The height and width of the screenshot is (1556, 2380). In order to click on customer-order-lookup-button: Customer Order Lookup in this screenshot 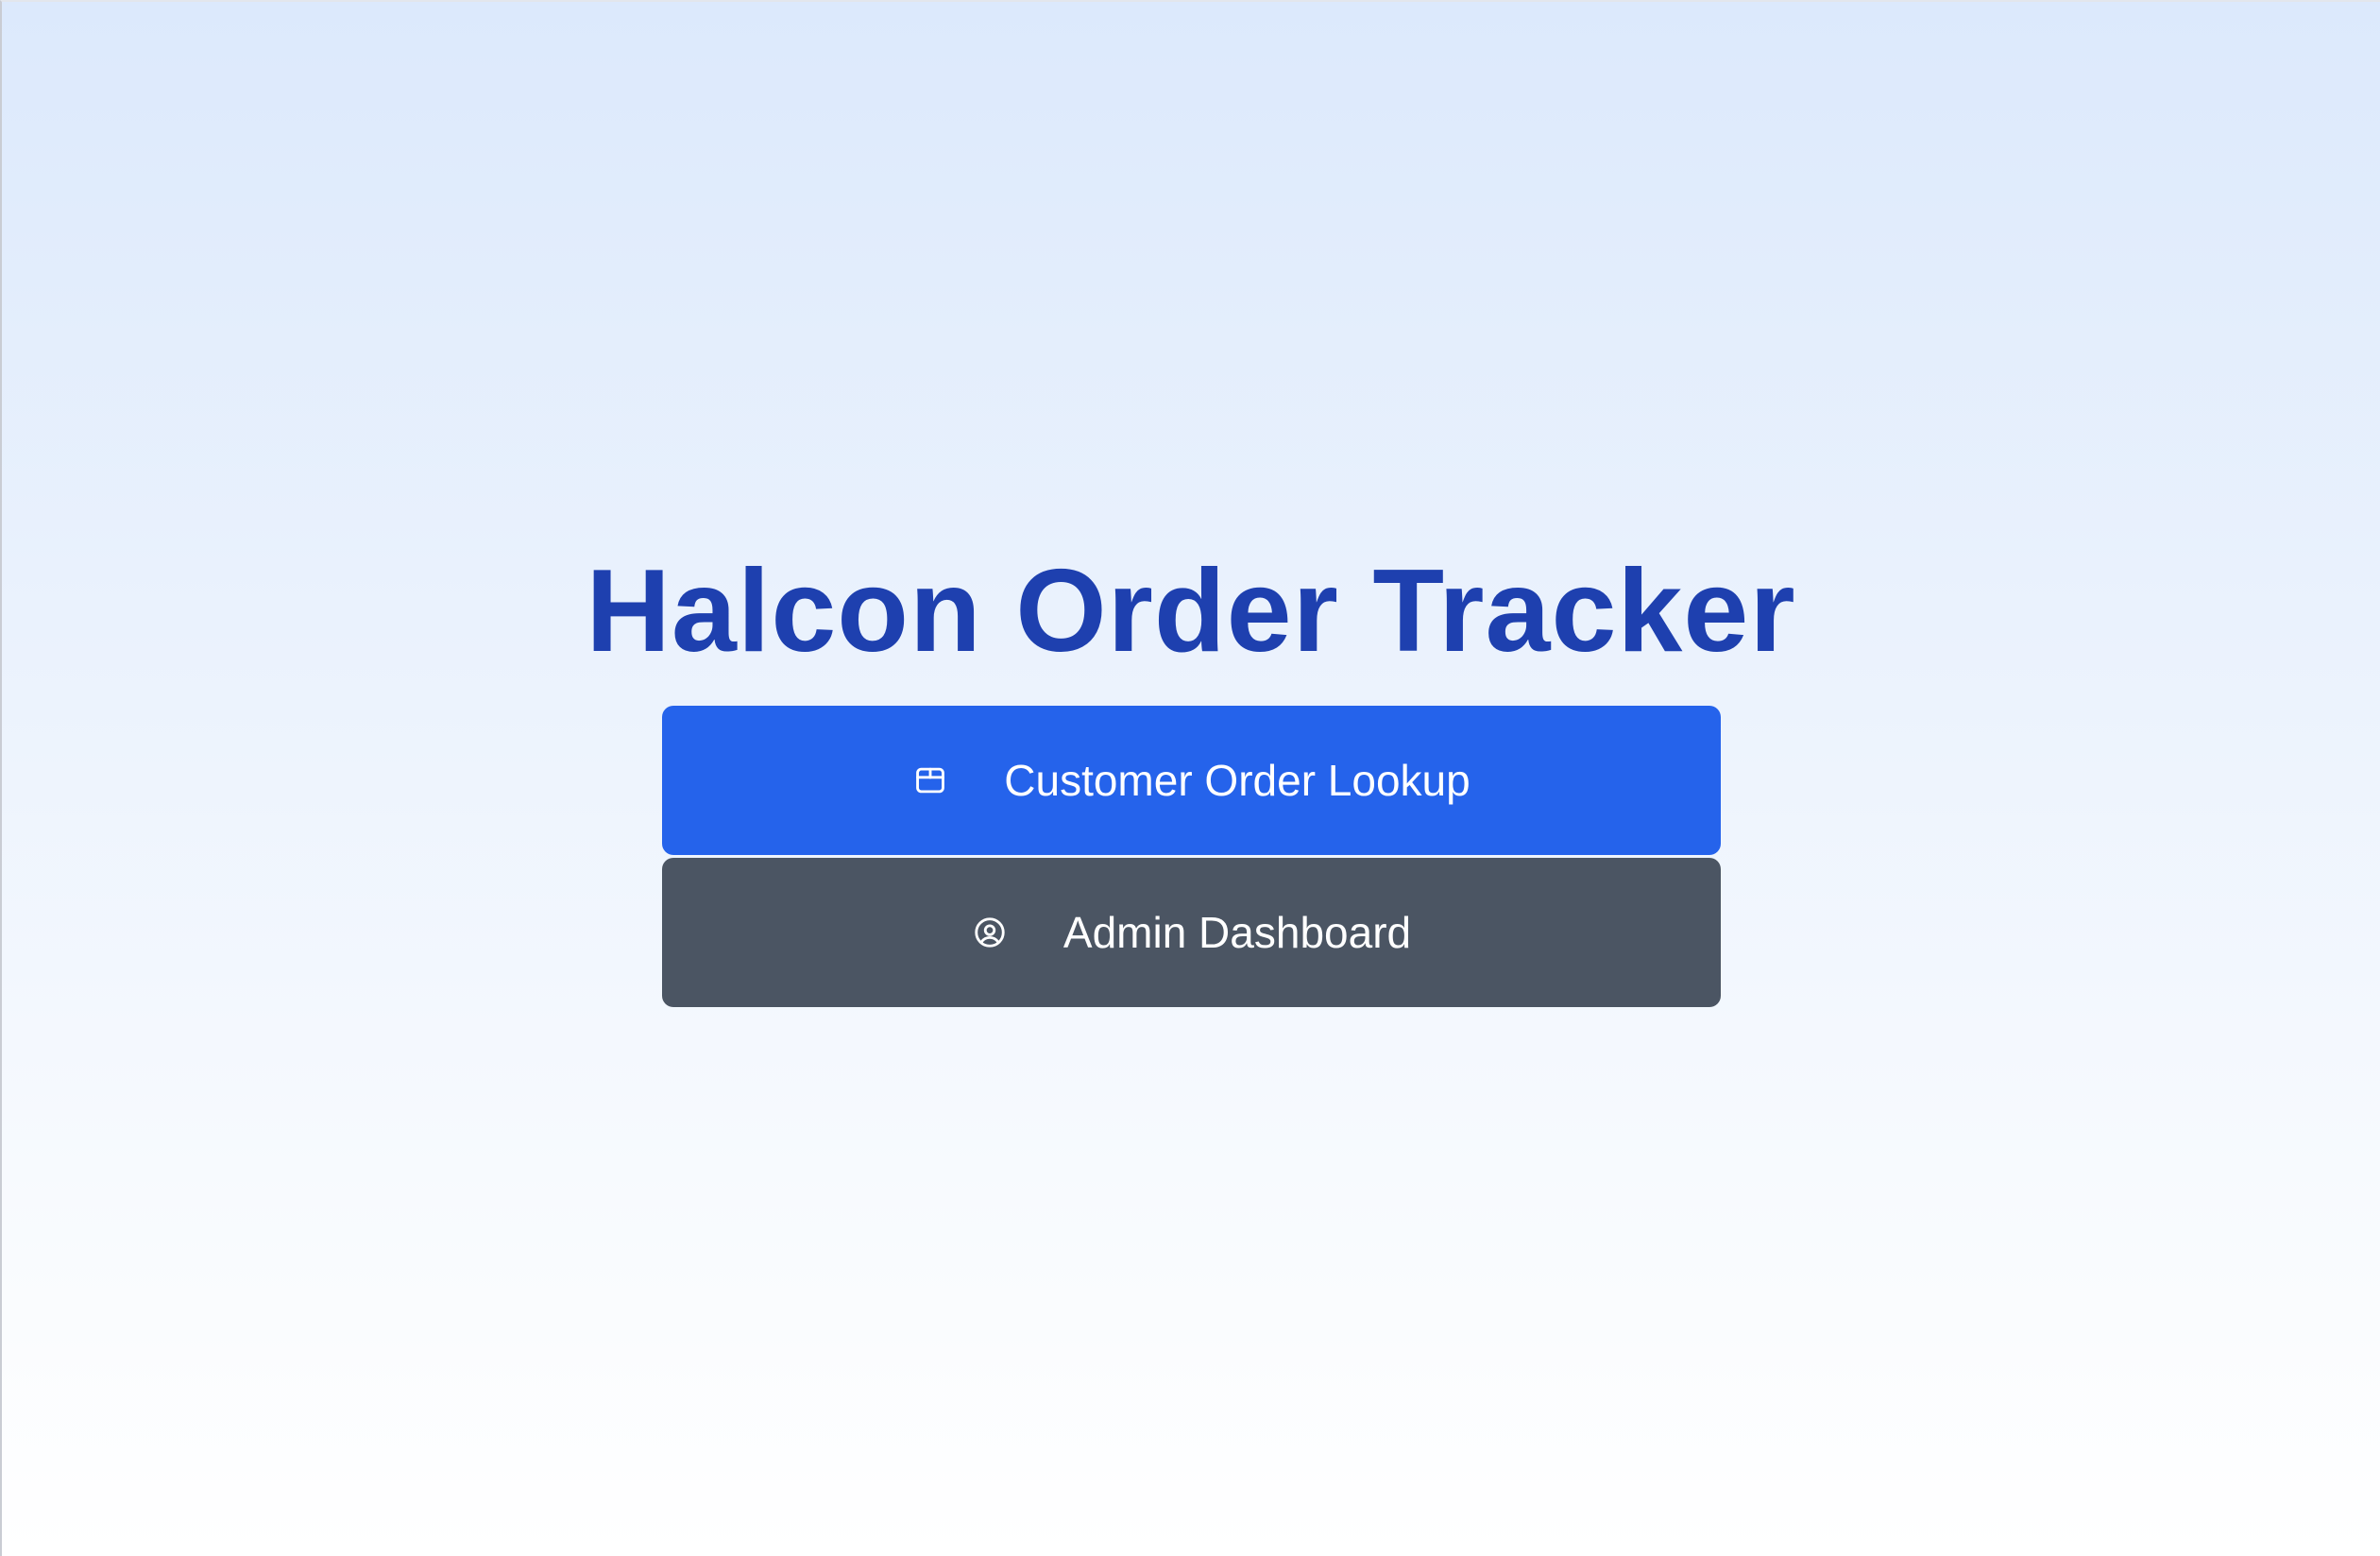, I will do `click(1191, 780)`.